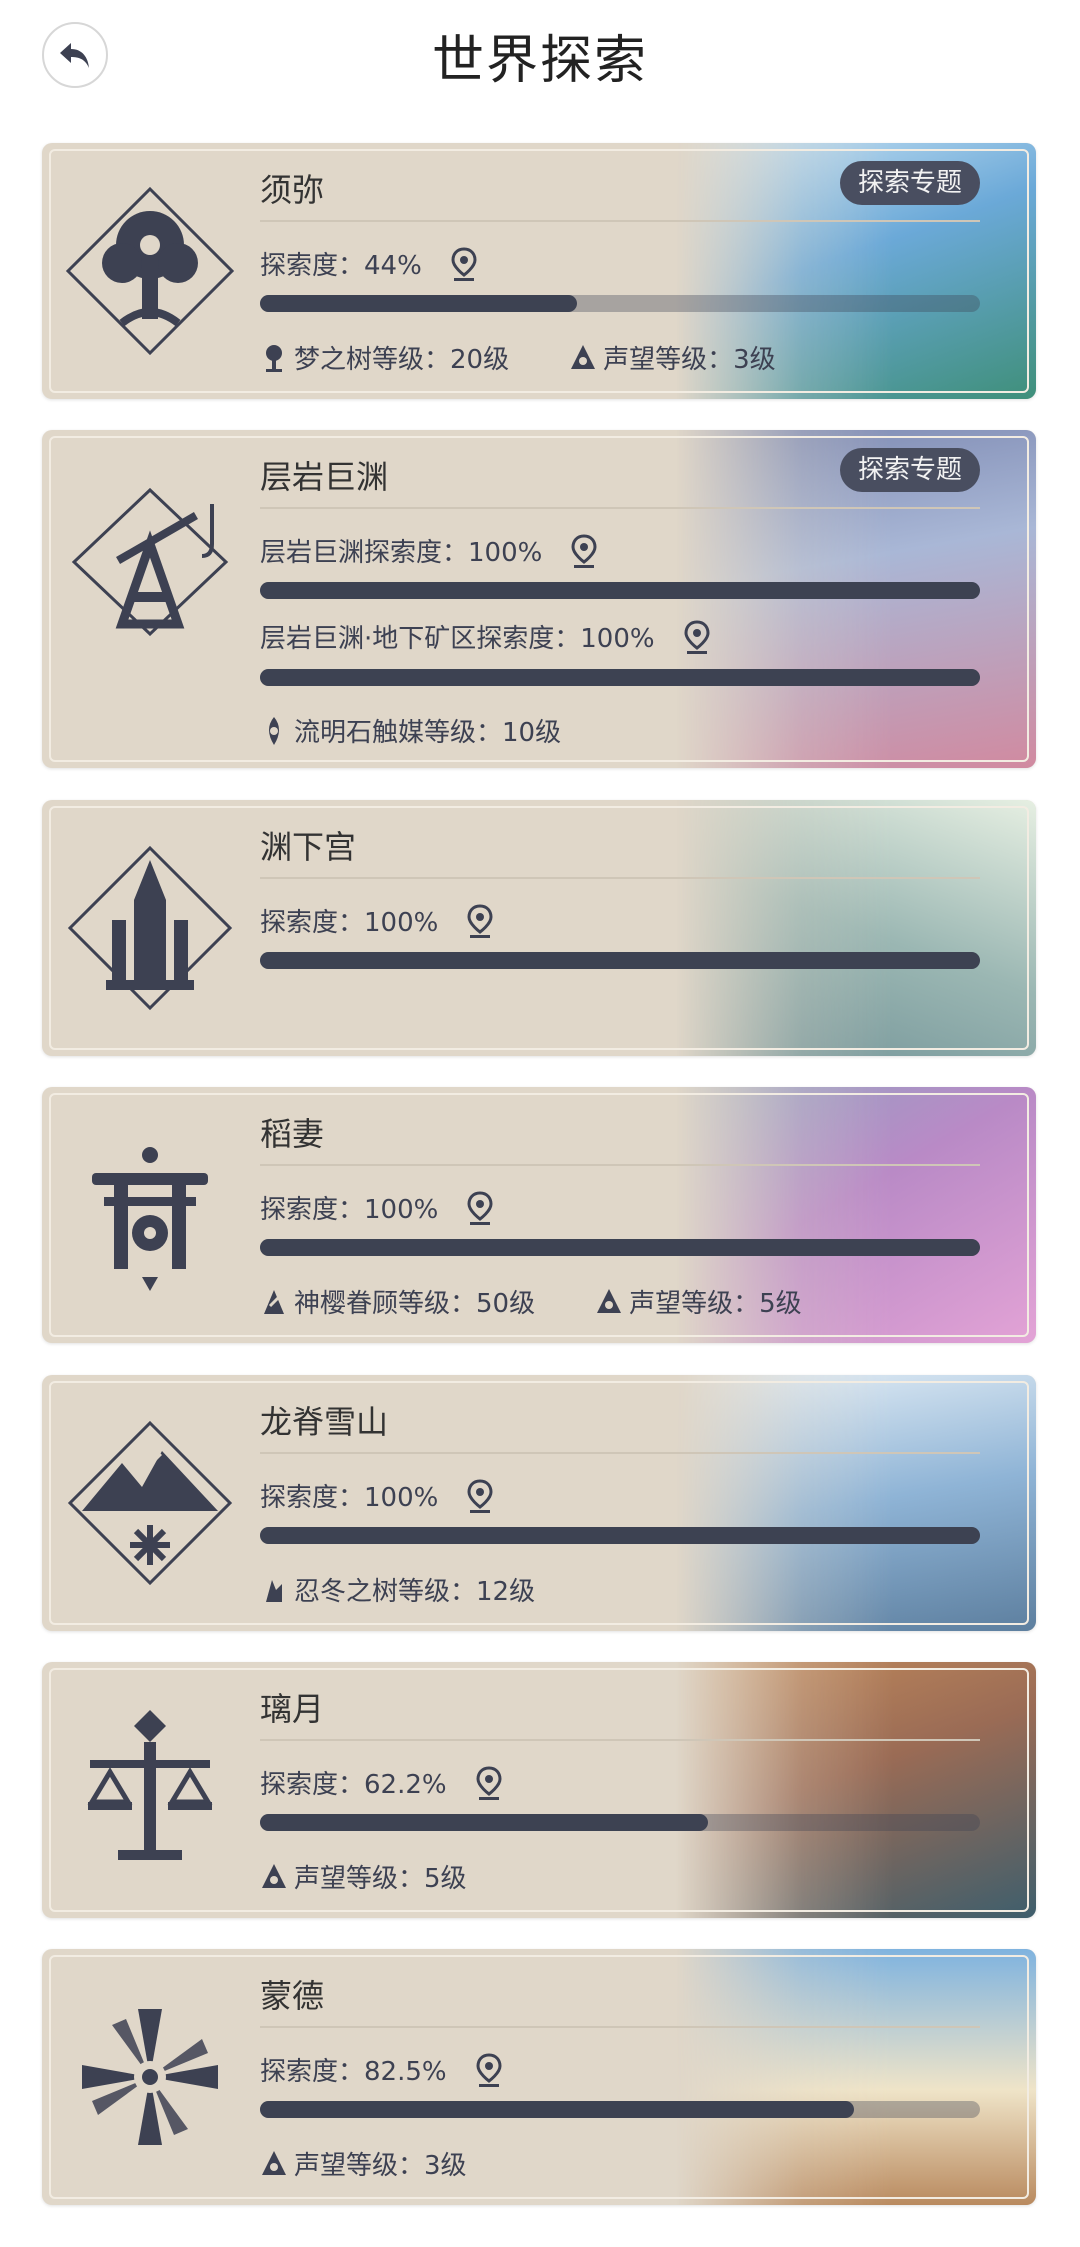 Image resolution: width=1080 pixels, height=2247 pixels. I want to click on dendro-tree-icon, so click(274, 358).